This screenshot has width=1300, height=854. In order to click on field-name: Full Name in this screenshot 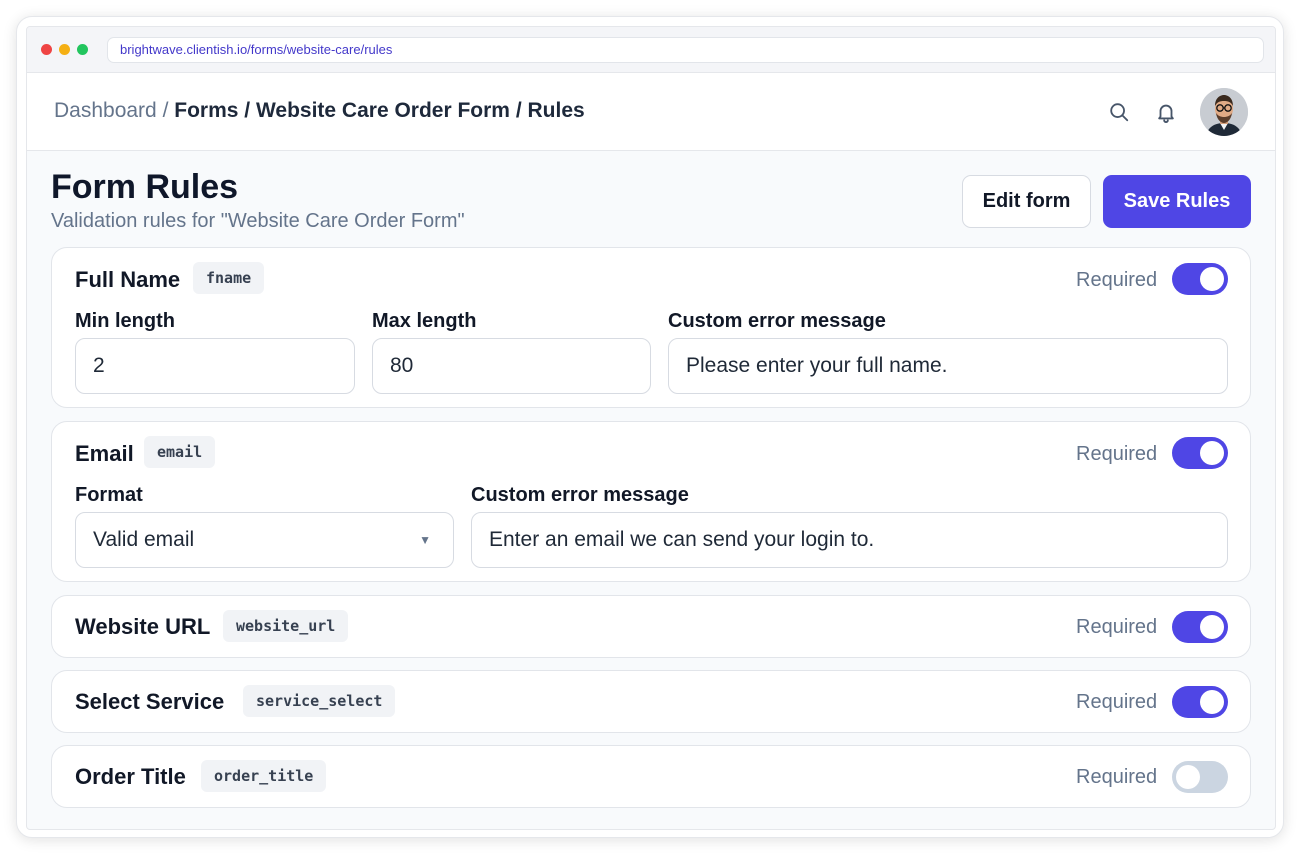, I will do `click(128, 279)`.